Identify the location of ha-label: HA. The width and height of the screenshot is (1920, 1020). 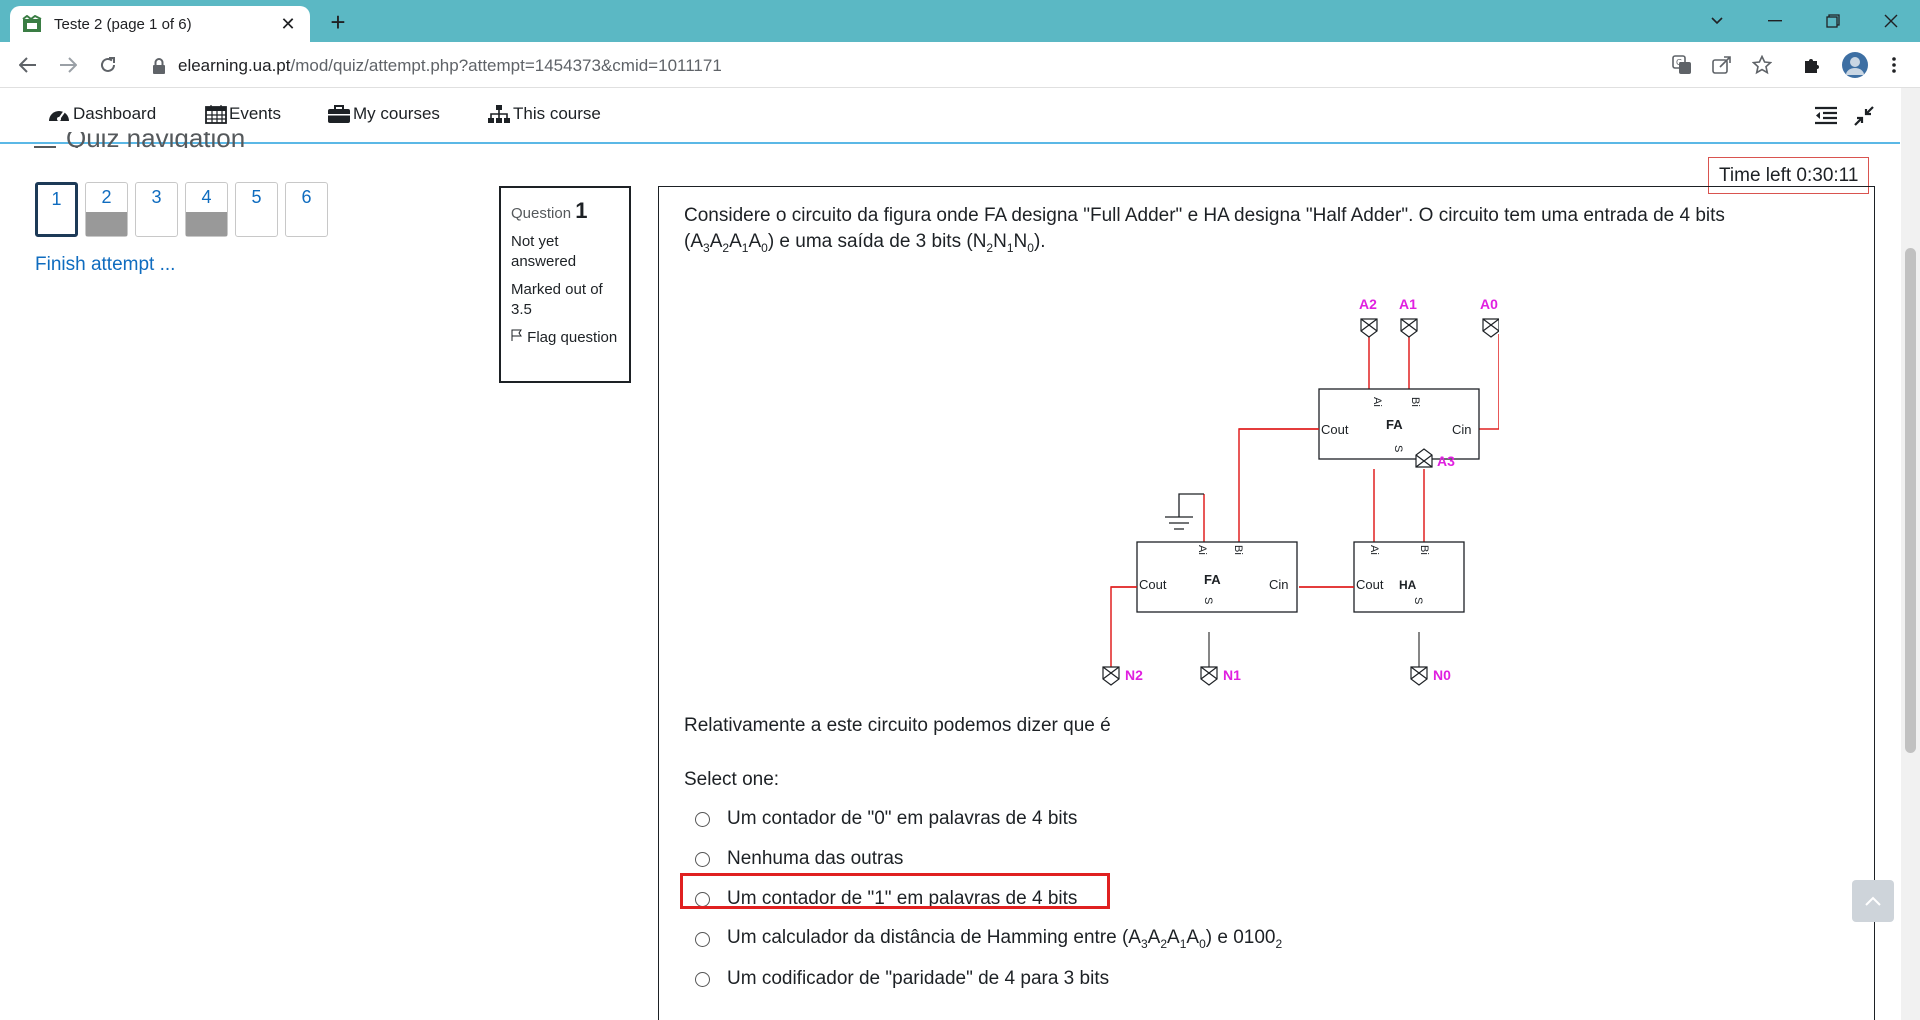
(1408, 585).